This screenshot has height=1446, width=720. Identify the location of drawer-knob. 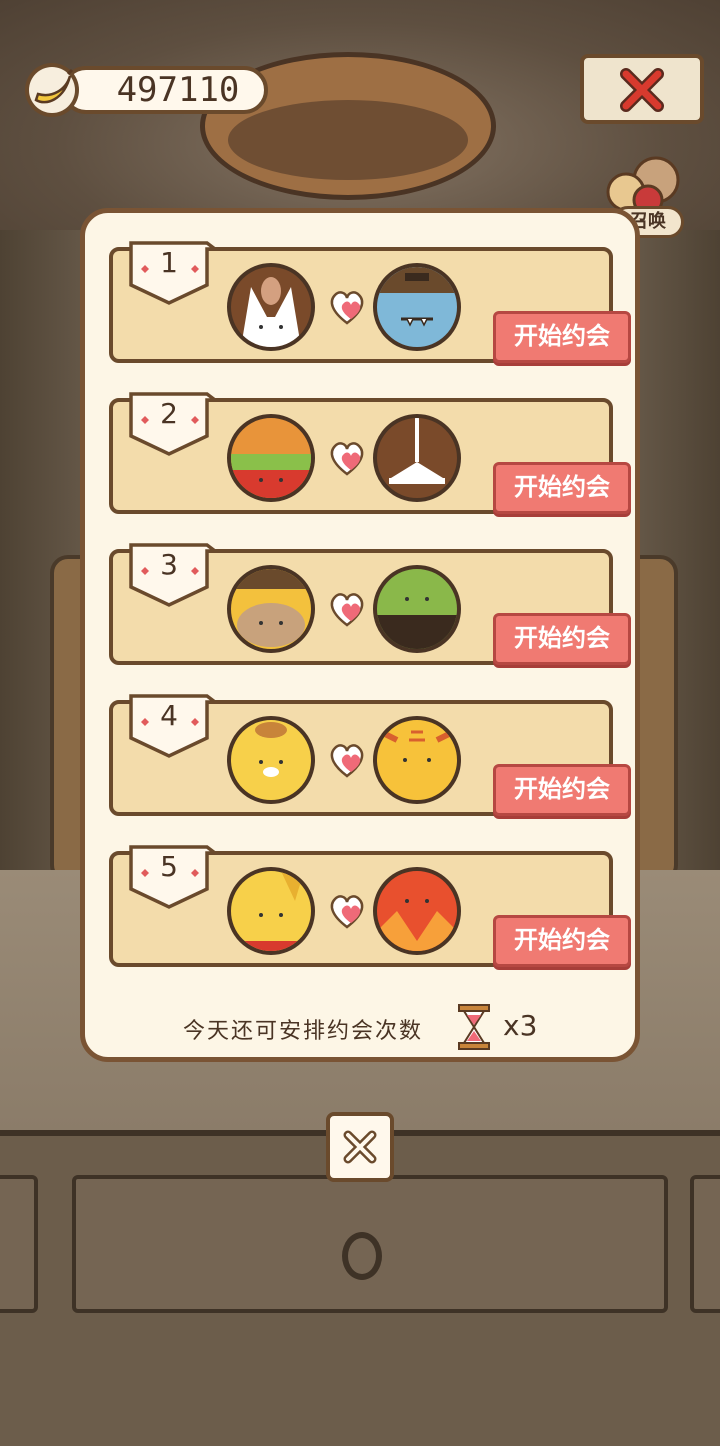
(362, 1256).